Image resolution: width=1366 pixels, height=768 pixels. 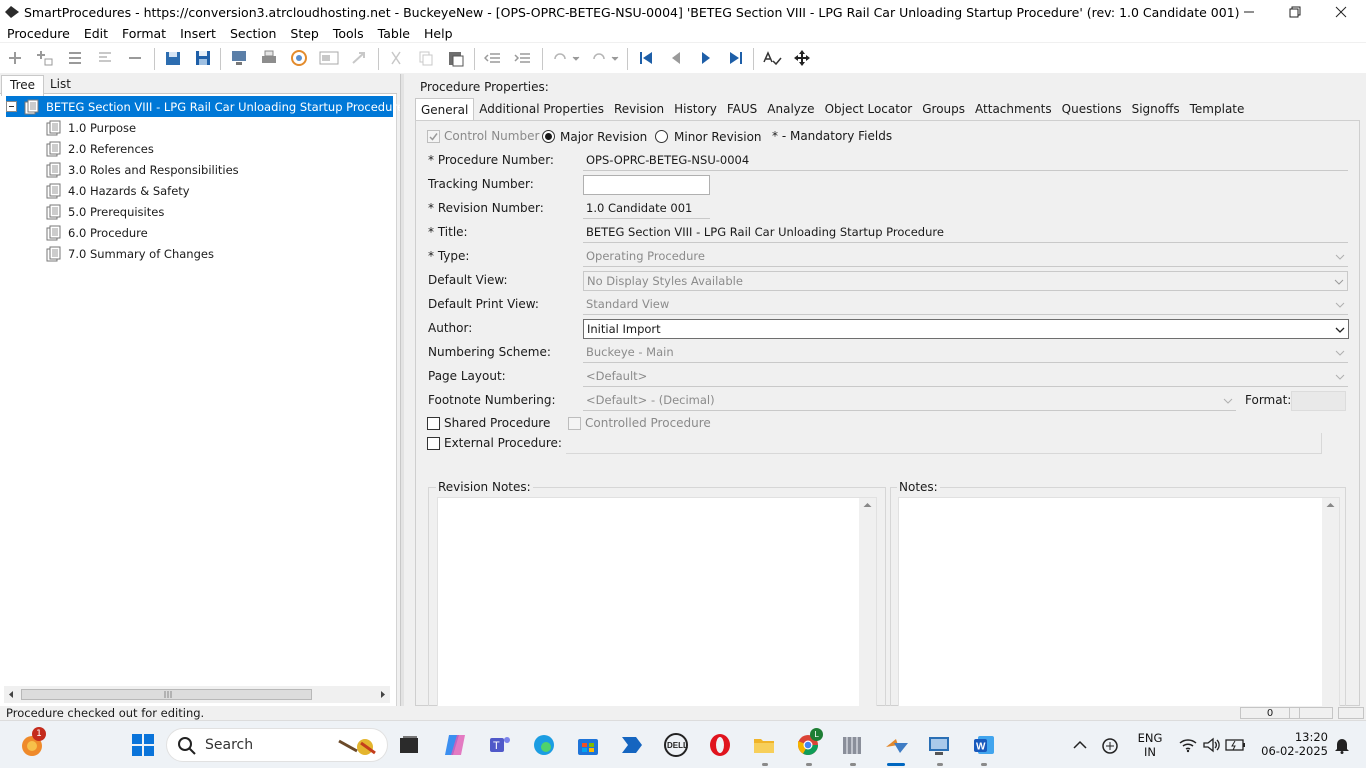 I want to click on tab-general: General, so click(x=445, y=109).